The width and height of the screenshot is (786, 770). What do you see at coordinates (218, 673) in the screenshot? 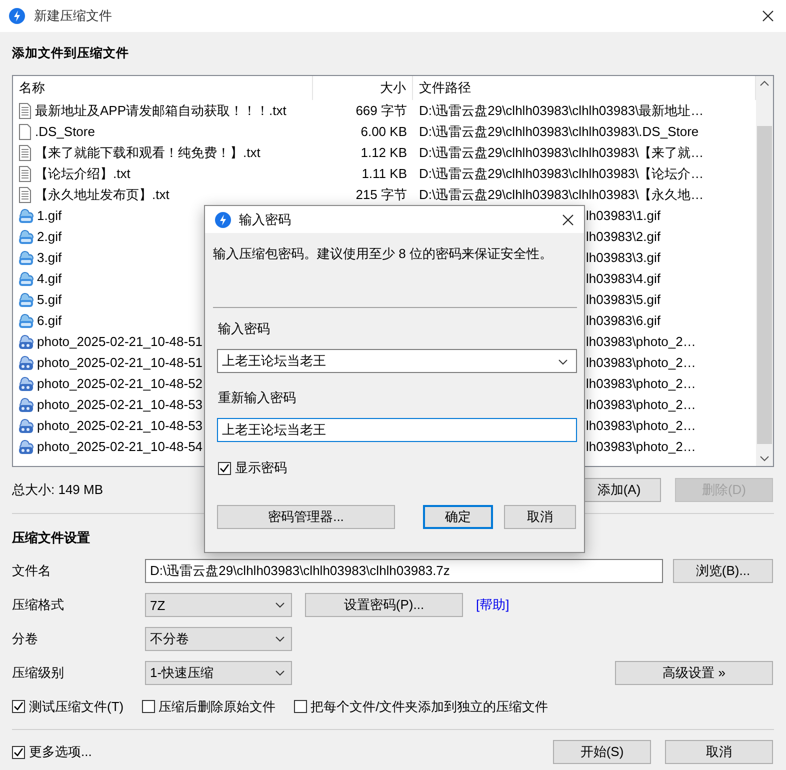
I see `level-dropdown: 1-快速压缩` at bounding box center [218, 673].